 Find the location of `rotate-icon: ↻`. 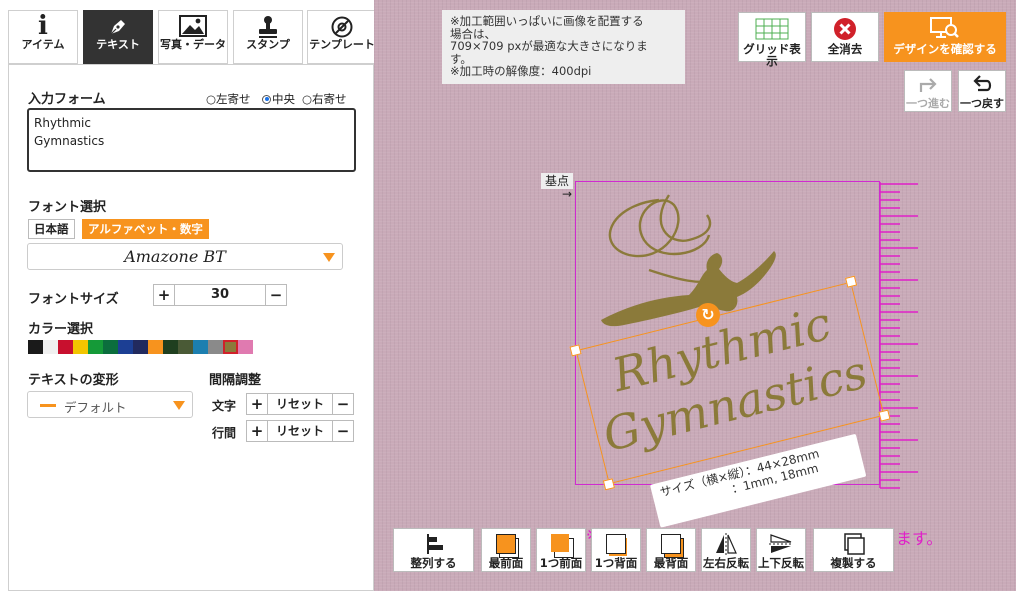

rotate-icon: ↻ is located at coordinates (708, 315).